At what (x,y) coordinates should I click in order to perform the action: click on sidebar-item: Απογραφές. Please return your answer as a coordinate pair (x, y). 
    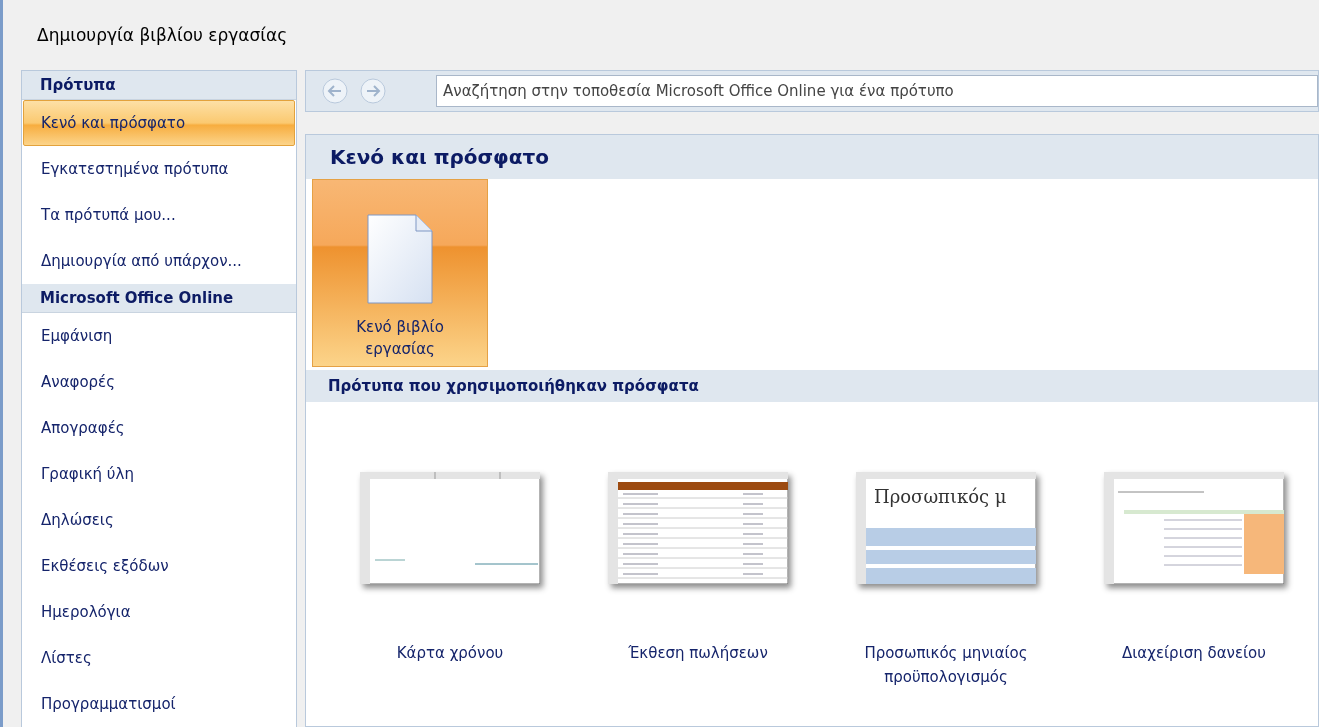
    Looking at the image, I should click on (159, 428).